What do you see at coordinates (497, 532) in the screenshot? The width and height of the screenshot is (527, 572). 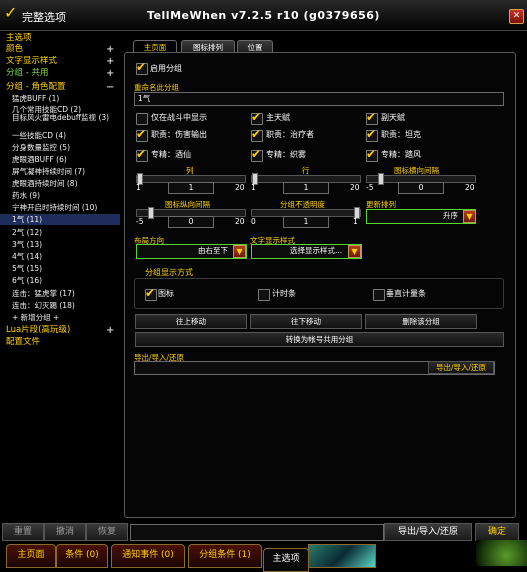 I see `ok-button: 确定` at bounding box center [497, 532].